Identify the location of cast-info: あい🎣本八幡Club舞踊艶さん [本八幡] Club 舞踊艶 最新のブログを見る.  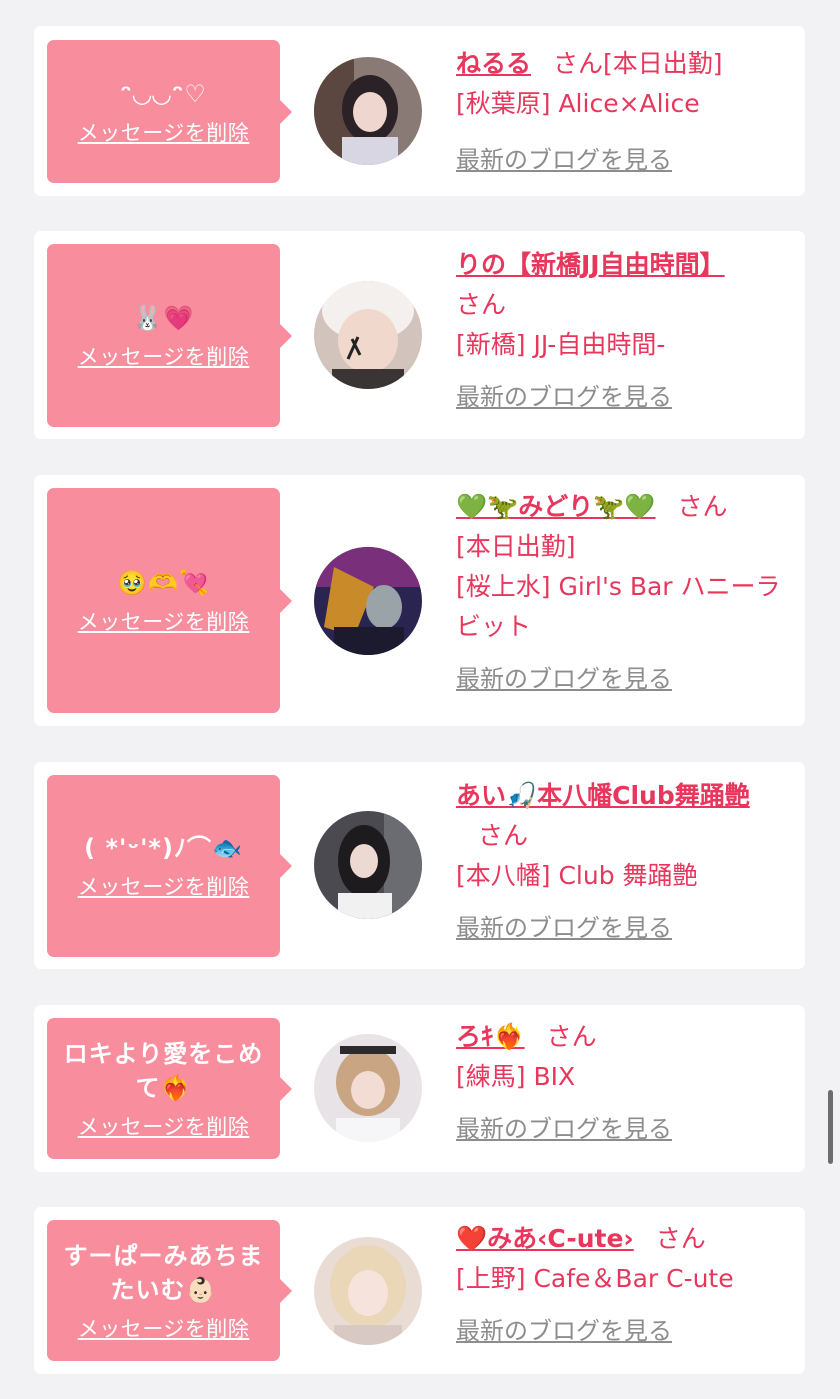
(621, 862).